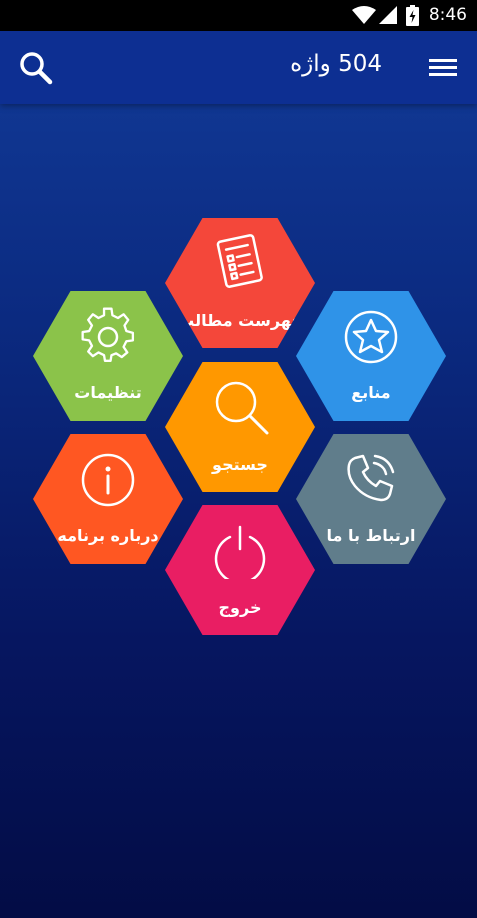 This screenshot has height=918, width=477. I want to click on search-icon, so click(36, 68).